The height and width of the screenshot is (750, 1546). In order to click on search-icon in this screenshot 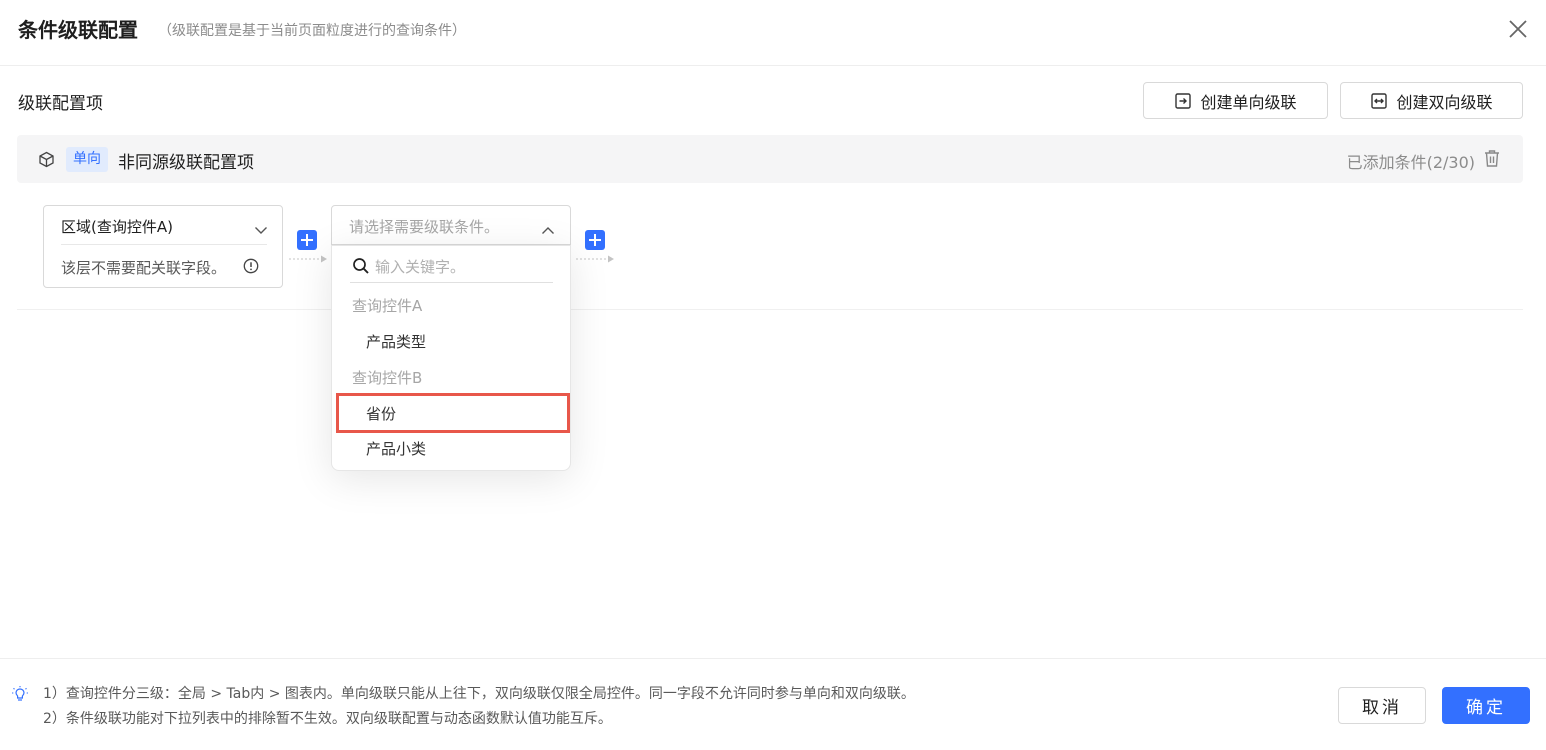, I will do `click(361, 266)`.